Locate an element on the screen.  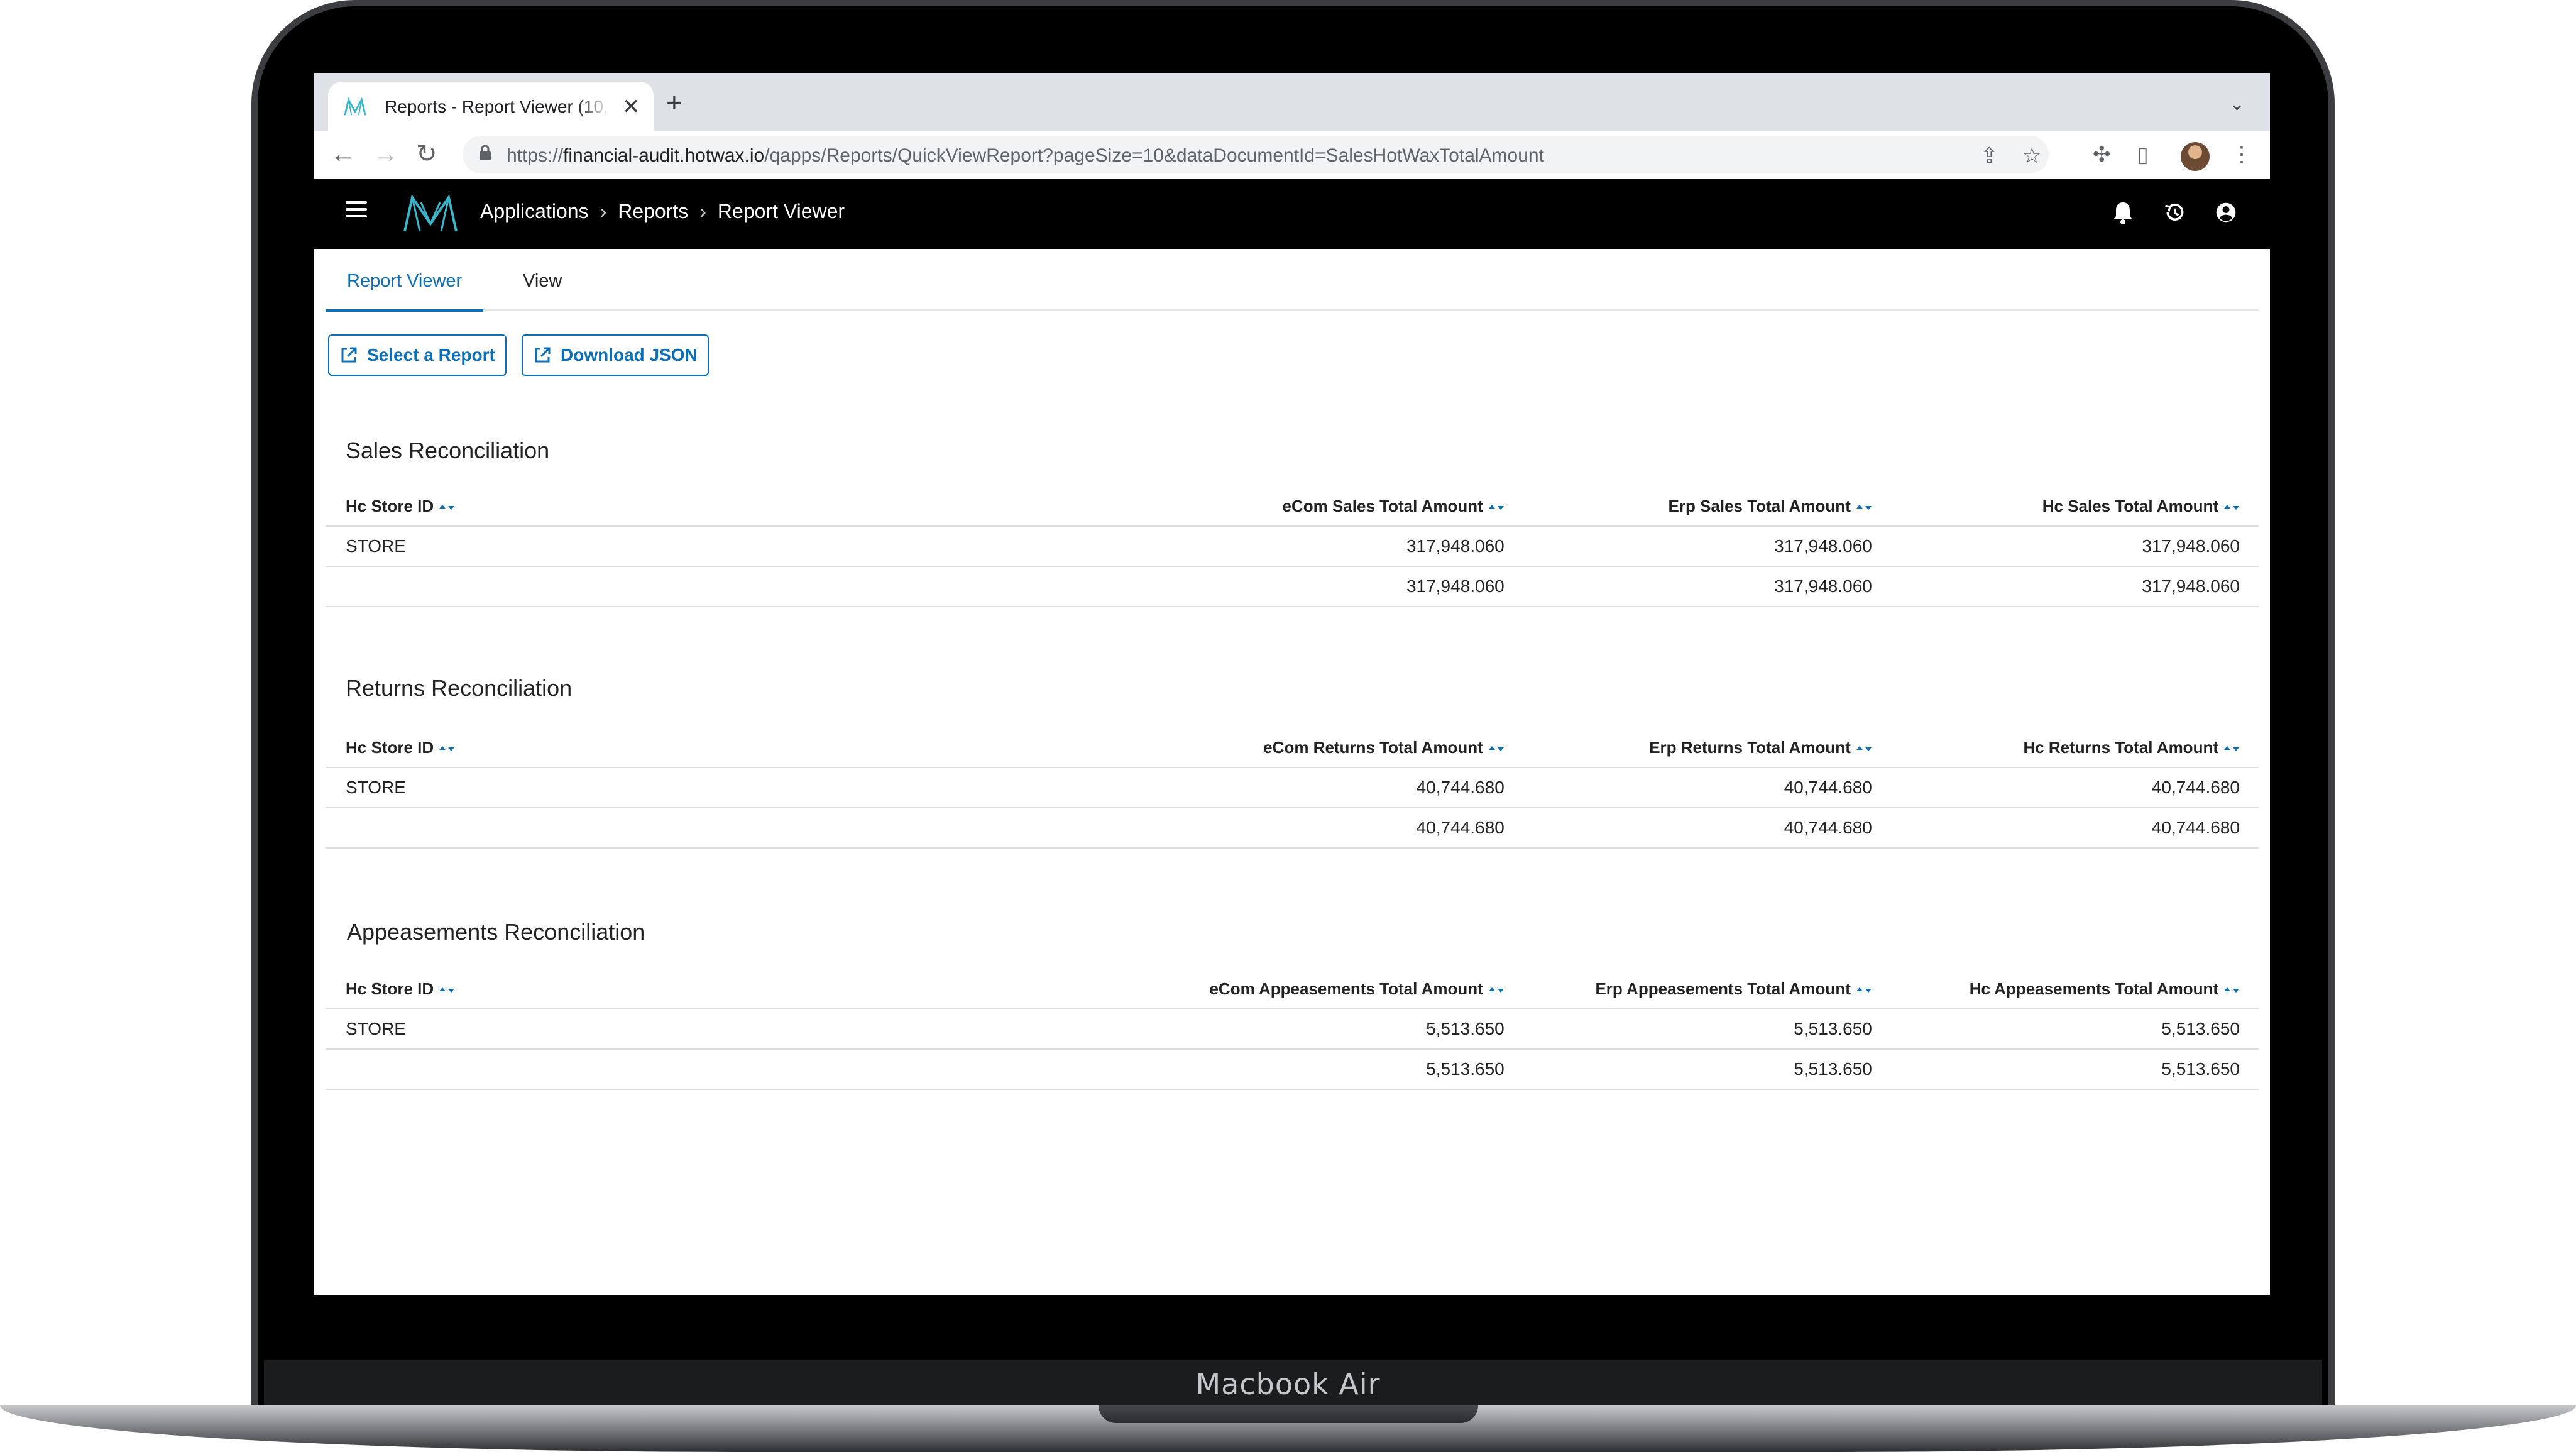
side-panel-icon: ▯ is located at coordinates (2143, 154).